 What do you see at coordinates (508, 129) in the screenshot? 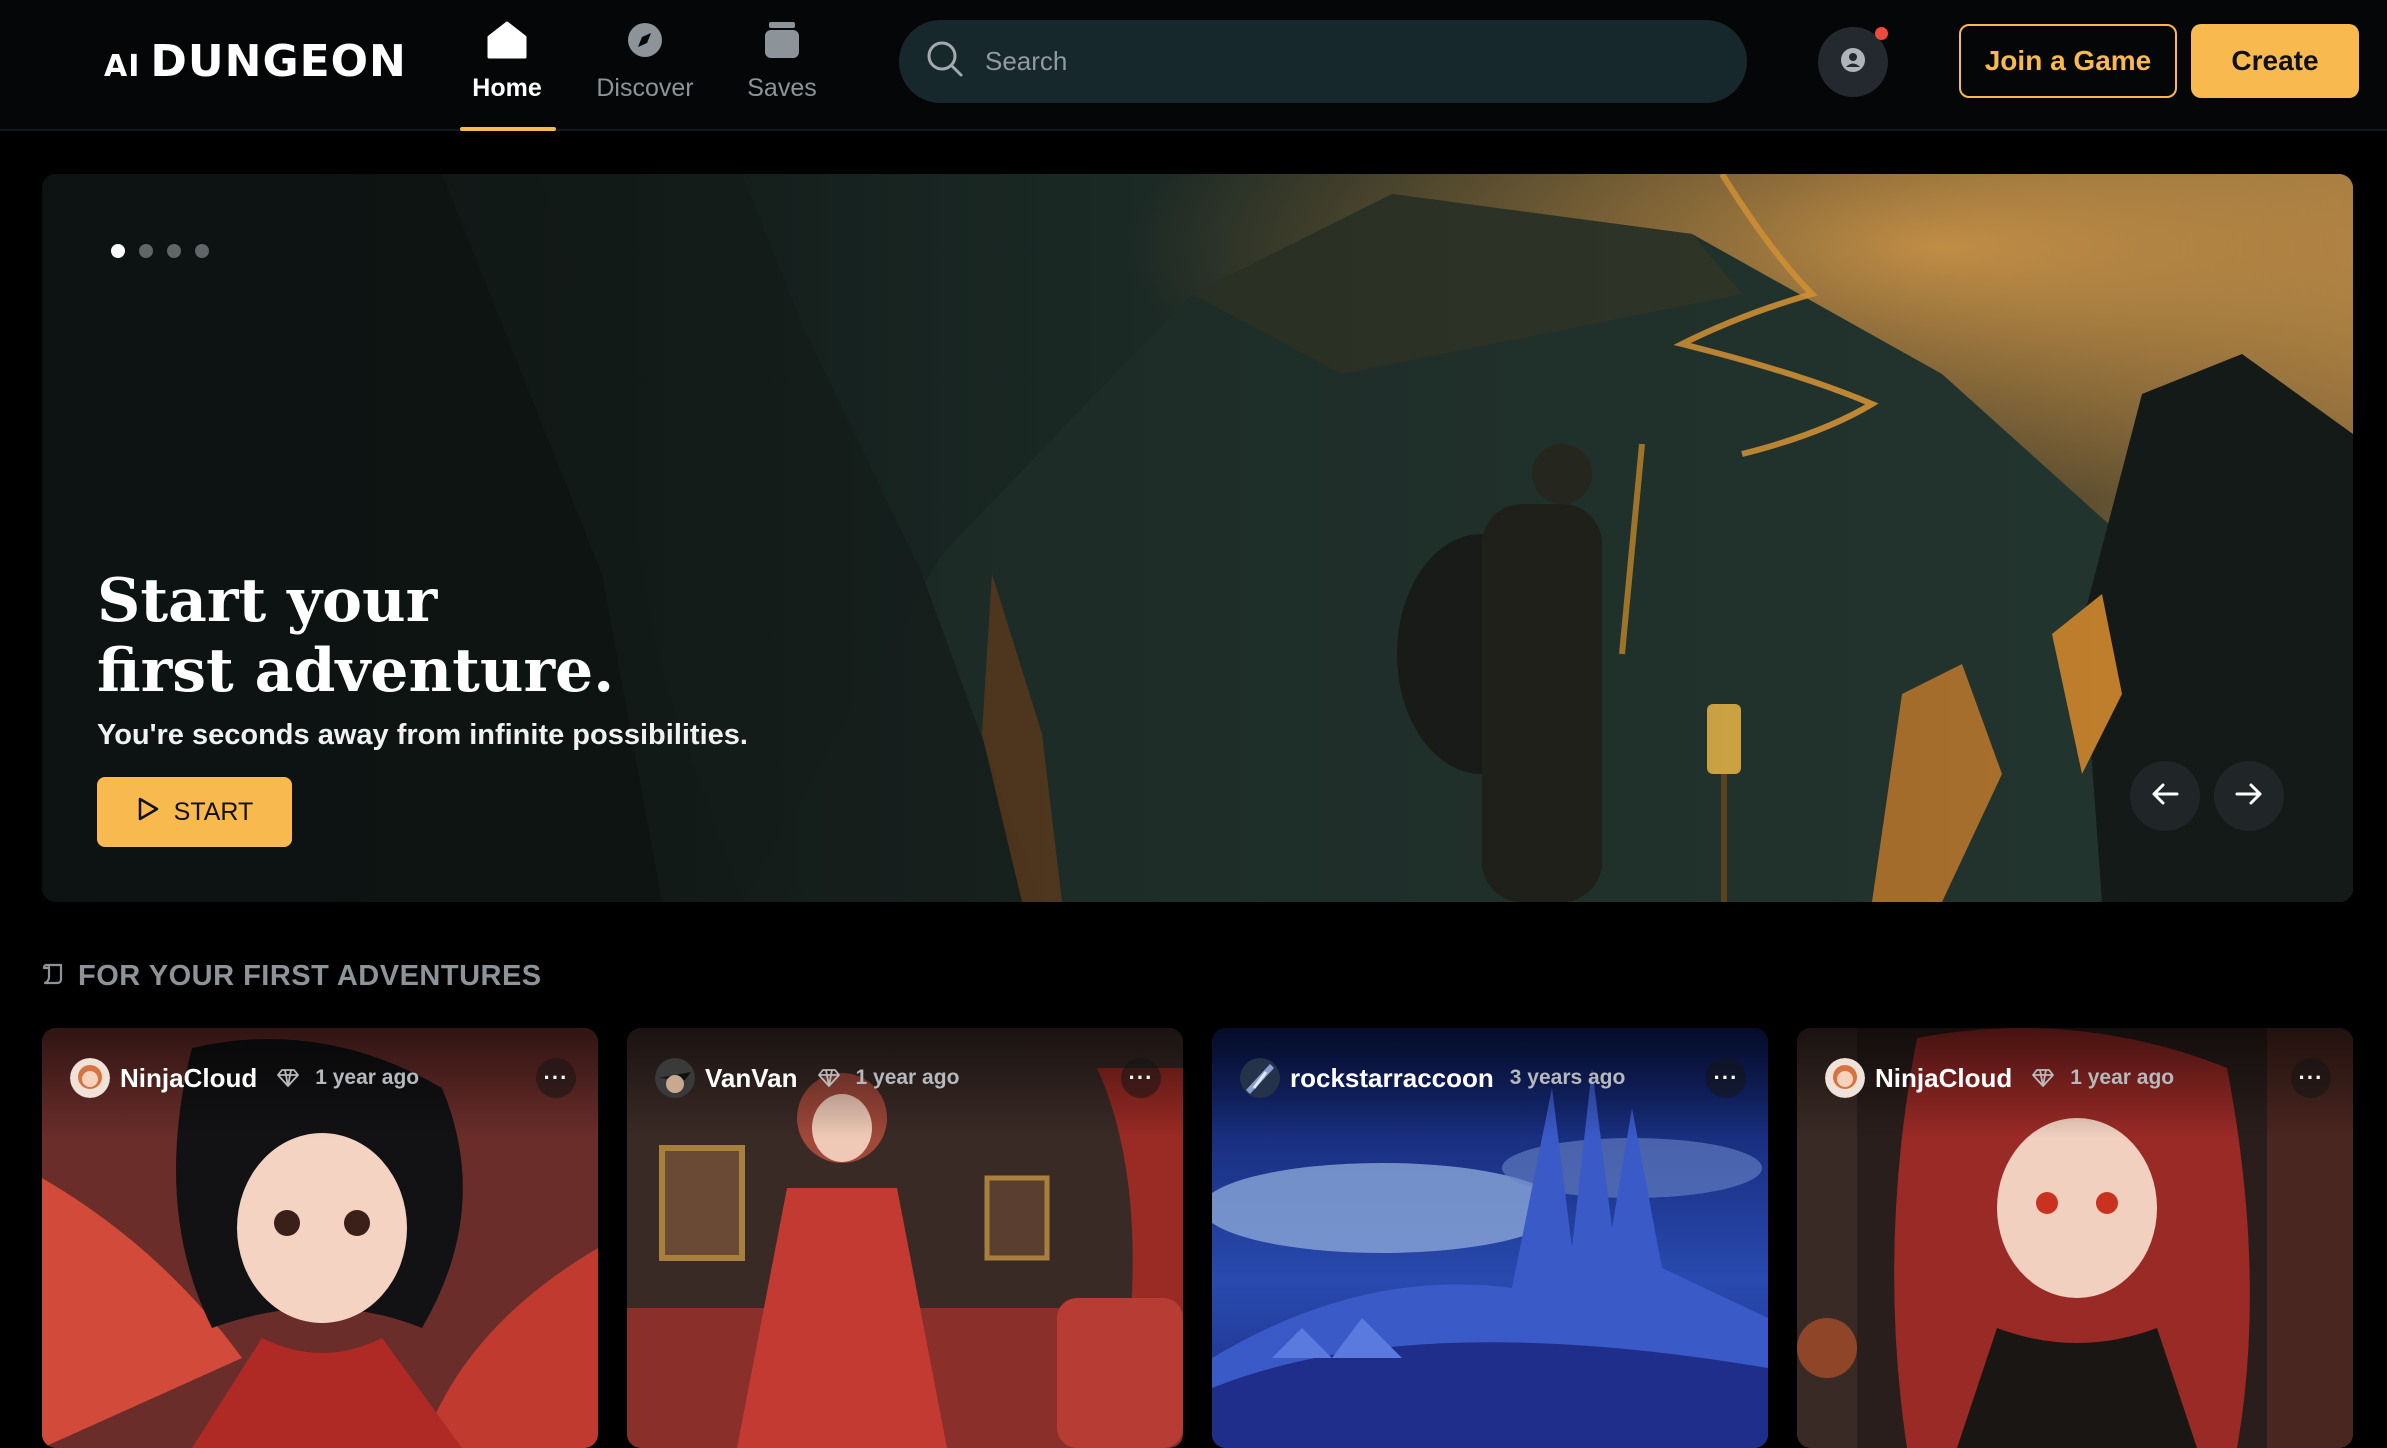
I see `active-tab-indicator` at bounding box center [508, 129].